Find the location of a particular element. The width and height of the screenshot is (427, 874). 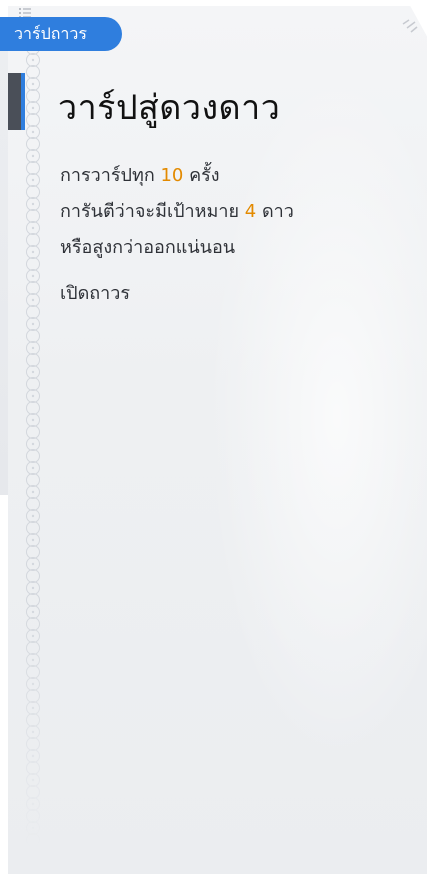

star-rarity-number: 4 is located at coordinates (250, 211).